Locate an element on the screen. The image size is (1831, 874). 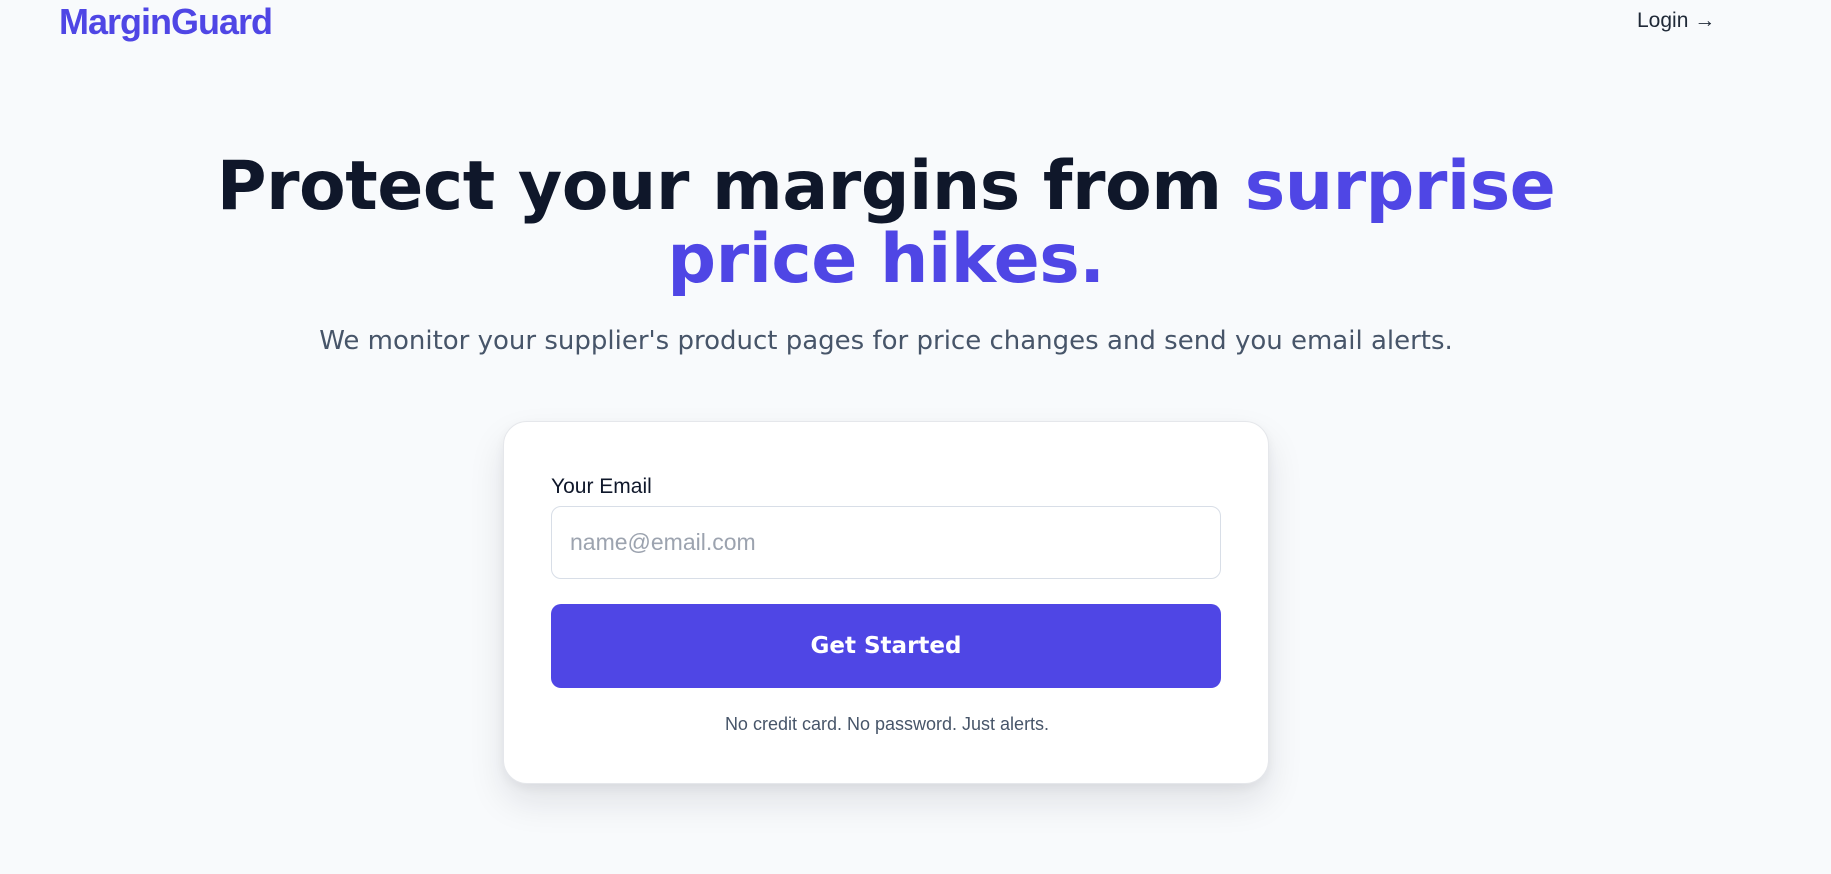
hero-title-main: Protect your margins from is located at coordinates (730, 186).